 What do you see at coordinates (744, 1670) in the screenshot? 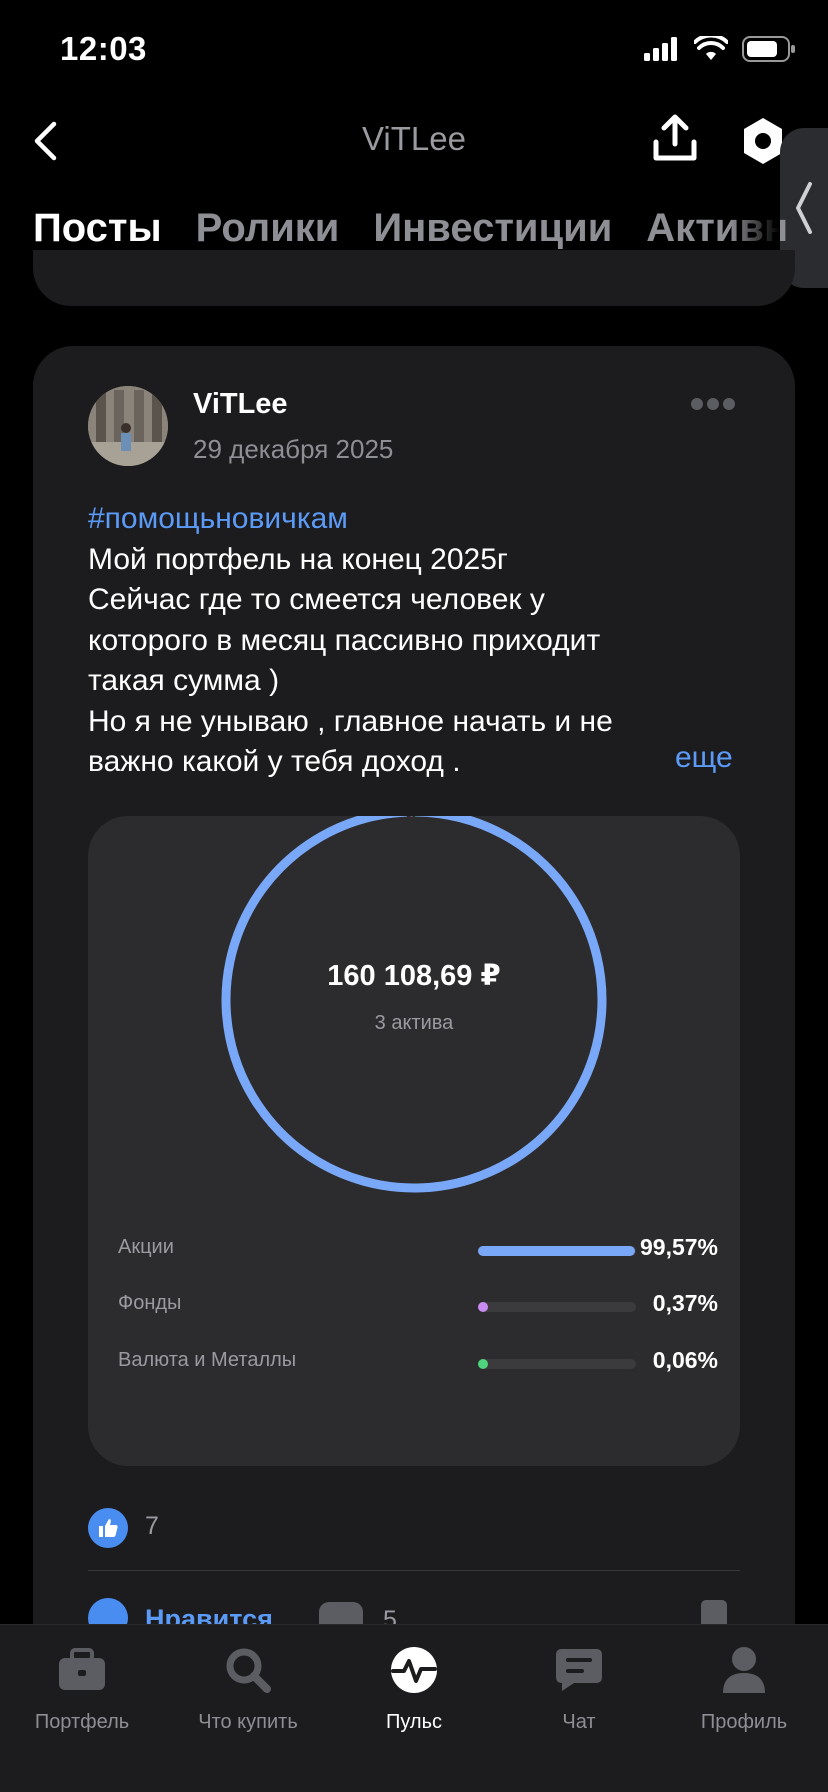
I see `profile-icon` at bounding box center [744, 1670].